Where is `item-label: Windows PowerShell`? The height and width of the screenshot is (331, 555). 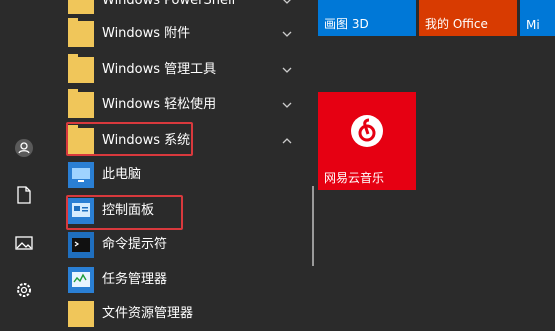
item-label: Windows PowerShell is located at coordinates (169, 4).